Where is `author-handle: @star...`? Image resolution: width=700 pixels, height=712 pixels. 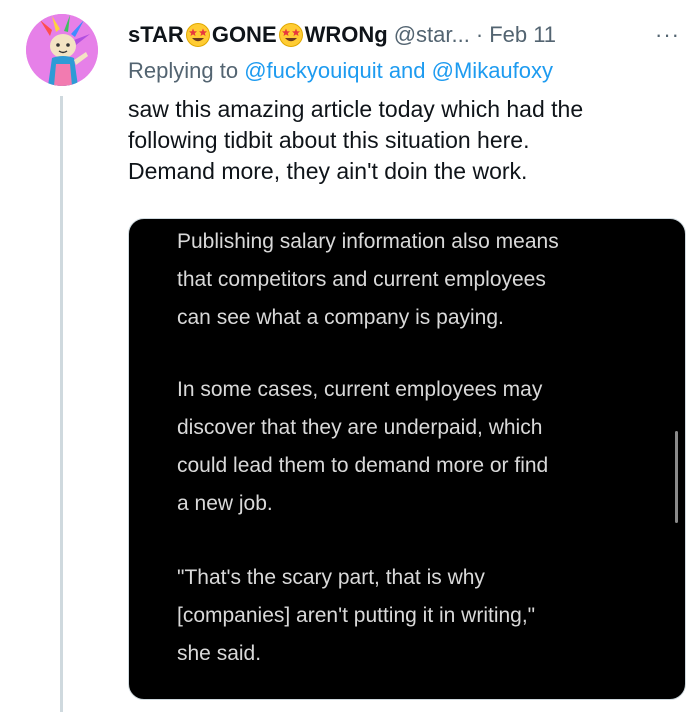
author-handle: @star... is located at coordinates (432, 35).